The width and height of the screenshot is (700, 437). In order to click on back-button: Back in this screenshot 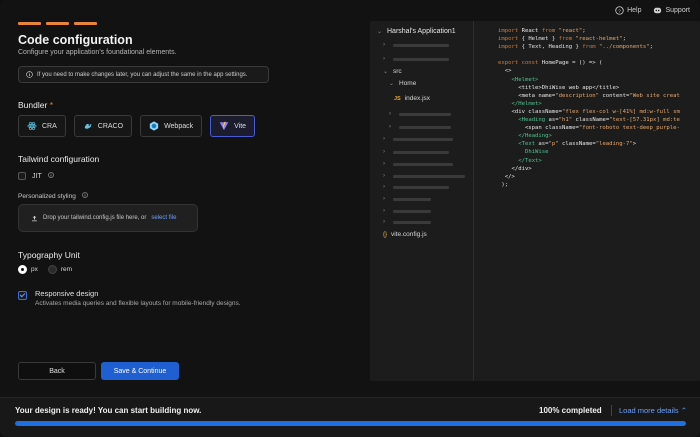, I will do `click(57, 371)`.